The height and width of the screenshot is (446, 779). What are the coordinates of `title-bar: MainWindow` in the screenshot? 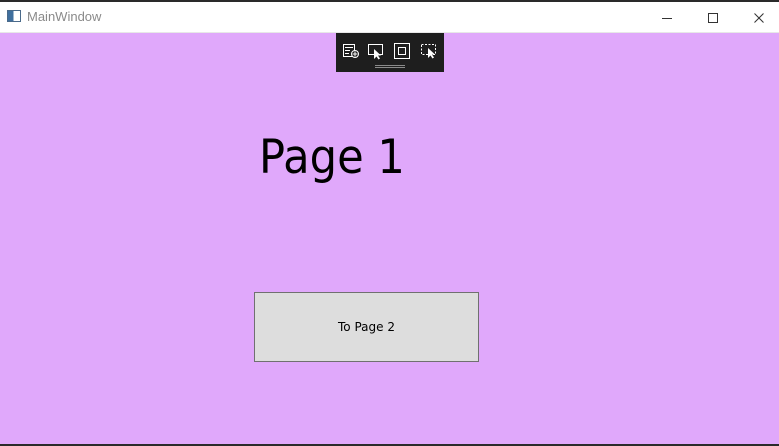 It's located at (389, 17).